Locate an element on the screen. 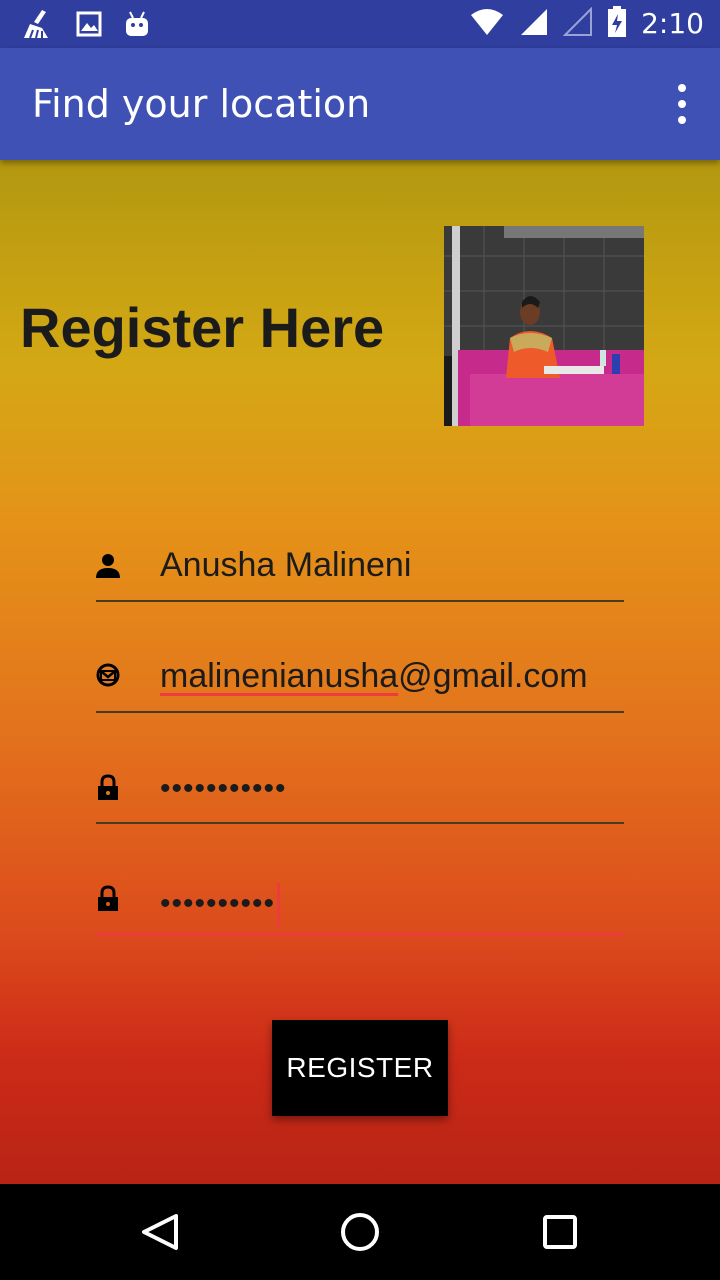 The height and width of the screenshot is (1280, 720). name-value: Anusha Malineni is located at coordinates (285, 565).